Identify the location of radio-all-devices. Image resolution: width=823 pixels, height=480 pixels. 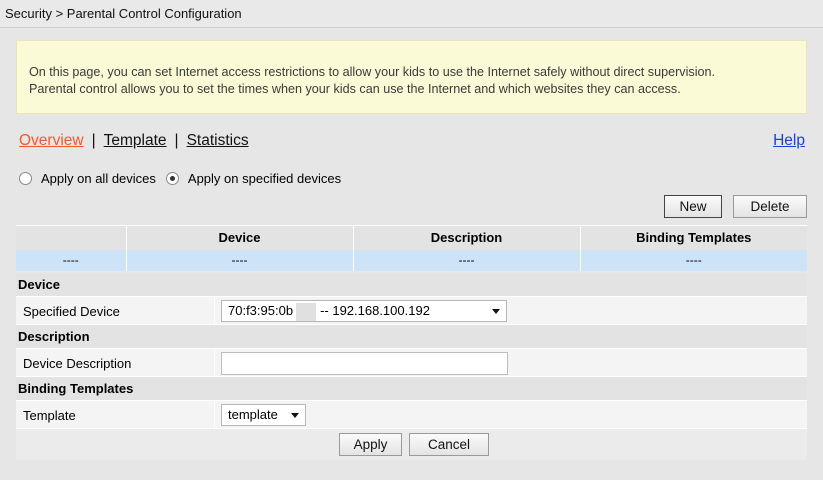
(25, 178).